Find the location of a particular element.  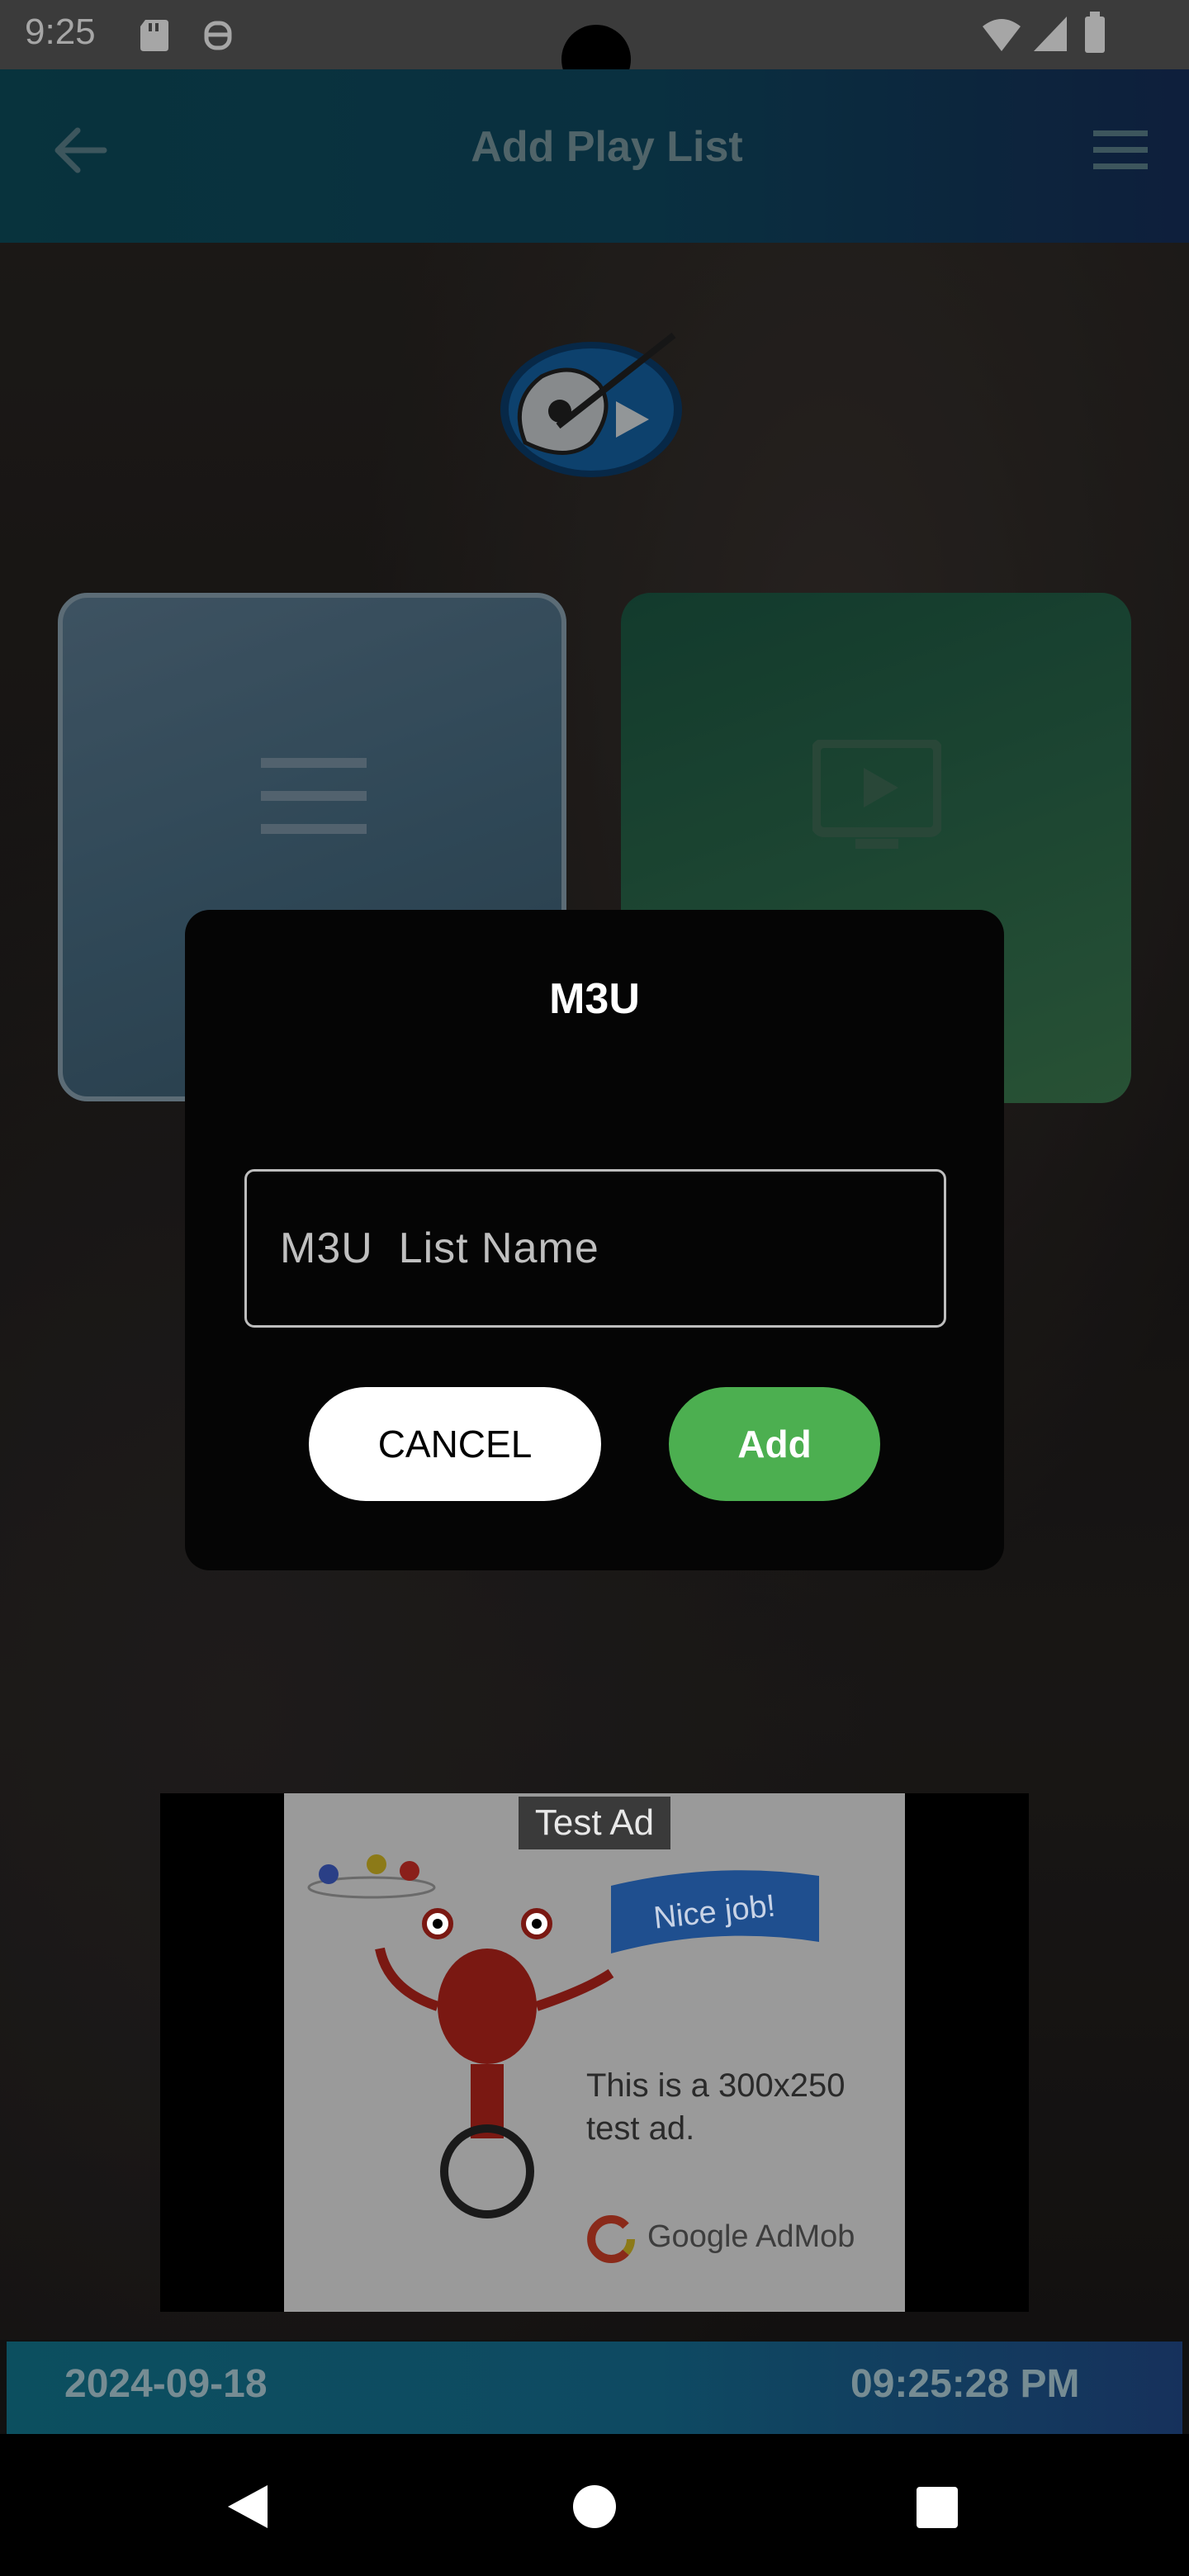

status-time: 9:25 is located at coordinates (60, 32).